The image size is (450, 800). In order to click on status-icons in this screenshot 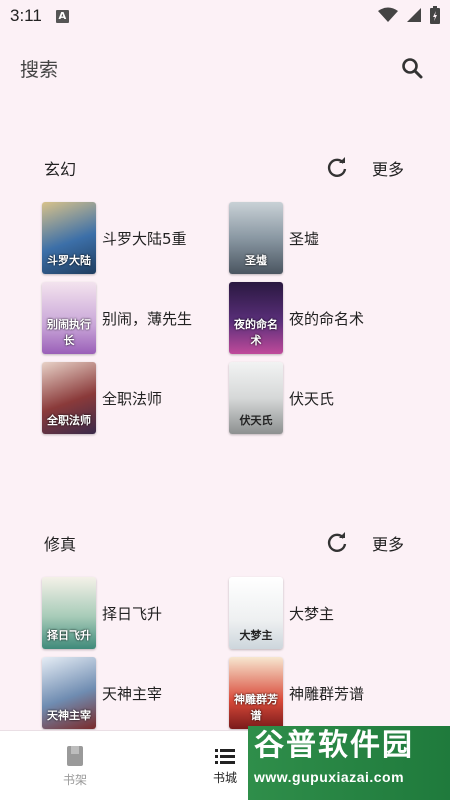, I will do `click(409, 15)`.